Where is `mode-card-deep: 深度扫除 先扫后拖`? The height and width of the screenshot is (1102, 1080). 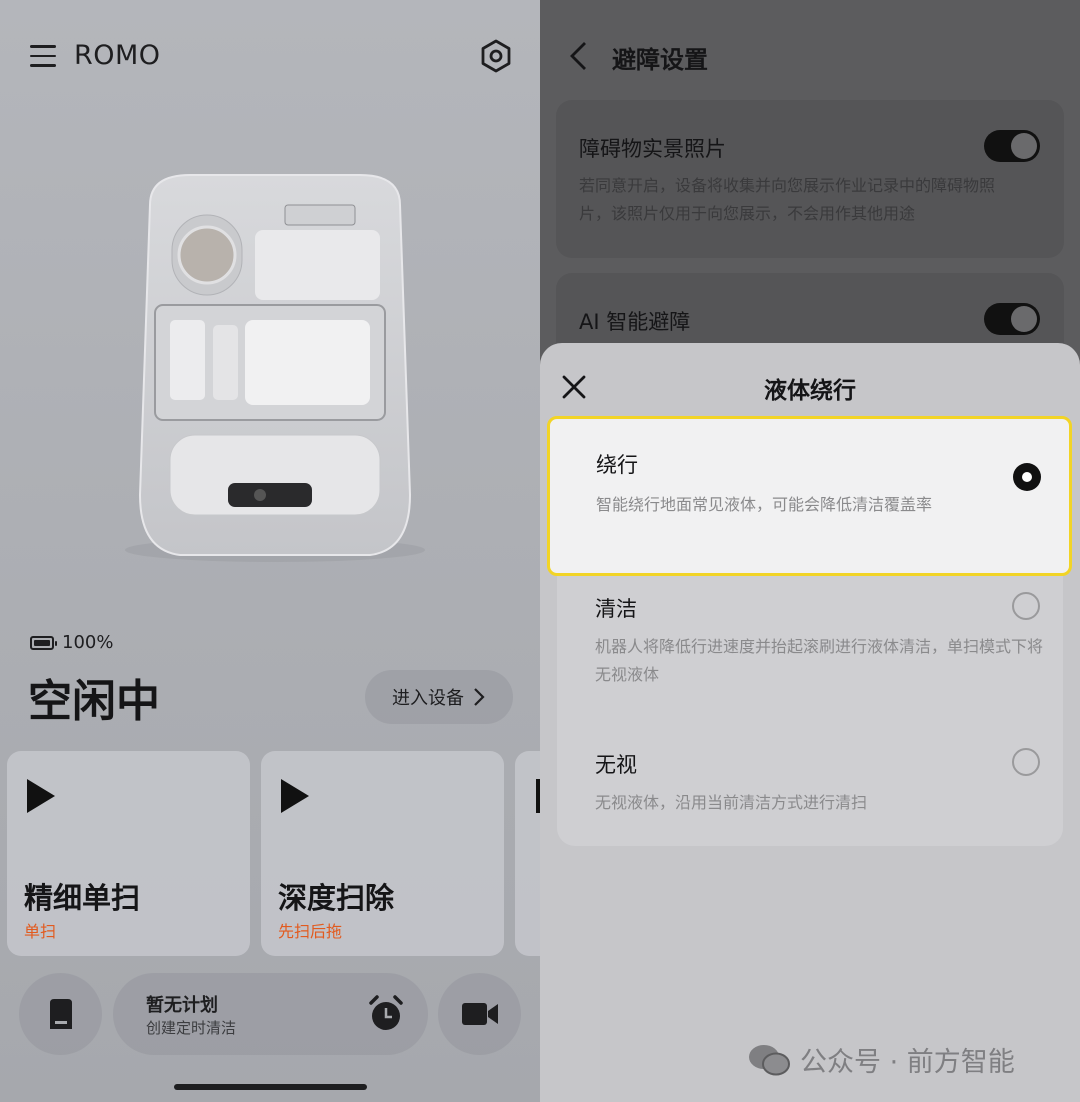 mode-card-deep: 深度扫除 先扫后拖 is located at coordinates (382, 853).